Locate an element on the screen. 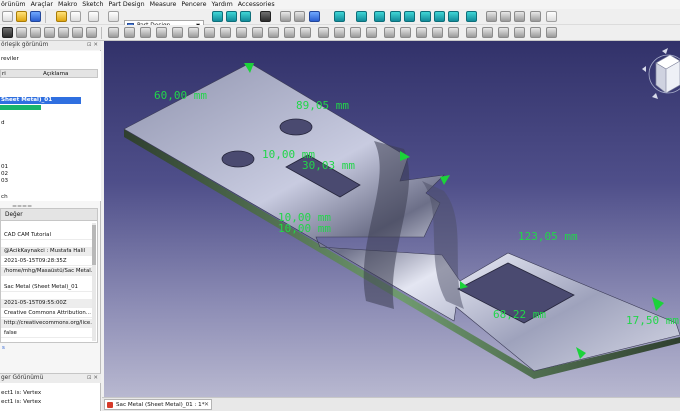 This screenshot has height=411, width=680. property-value: 2021-05-15T09:28:35Z is located at coordinates (47, 261).